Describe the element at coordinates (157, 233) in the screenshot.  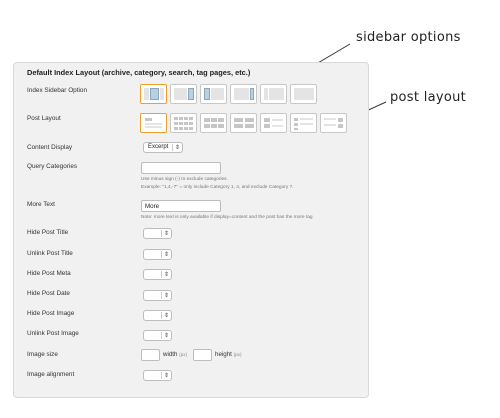
I see `hide-post-title-select: ⇕` at that location.